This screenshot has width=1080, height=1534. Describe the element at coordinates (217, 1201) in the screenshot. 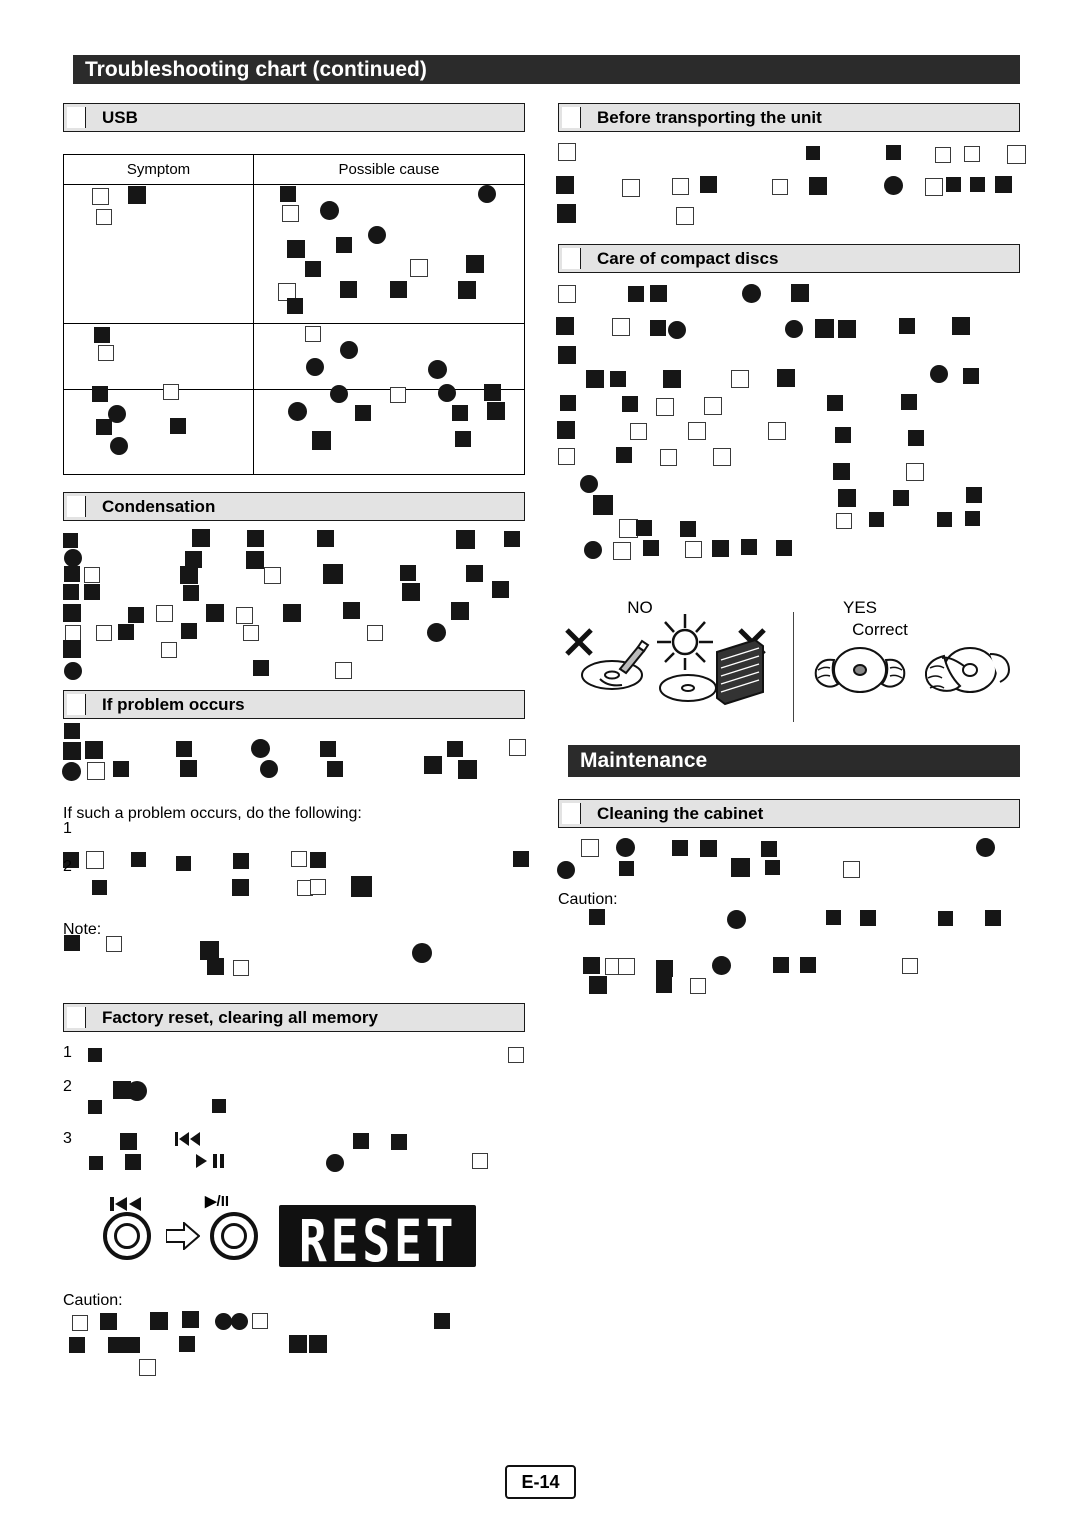

I see `play-pause-label: ▶/II` at that location.